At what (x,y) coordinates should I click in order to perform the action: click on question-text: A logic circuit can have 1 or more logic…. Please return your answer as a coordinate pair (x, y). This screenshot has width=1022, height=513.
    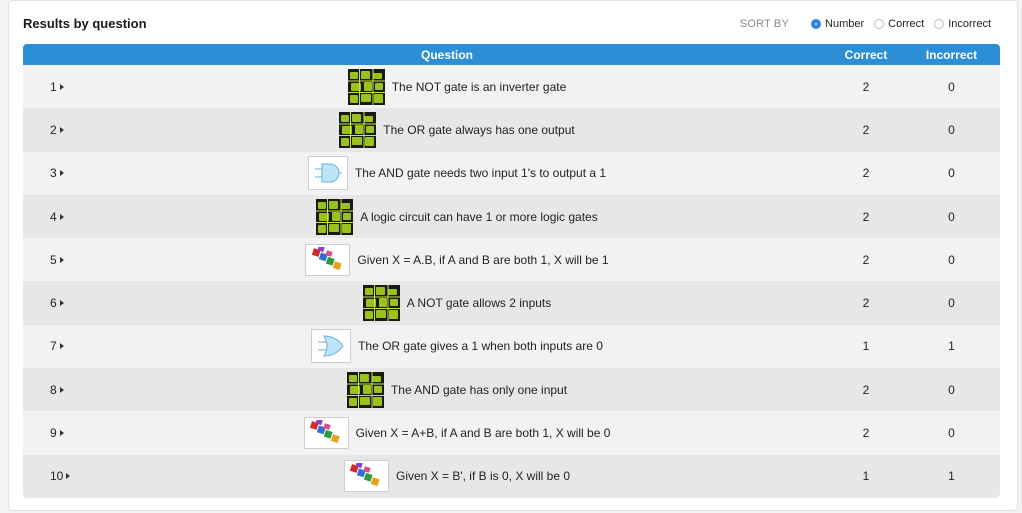
    Looking at the image, I should click on (479, 216).